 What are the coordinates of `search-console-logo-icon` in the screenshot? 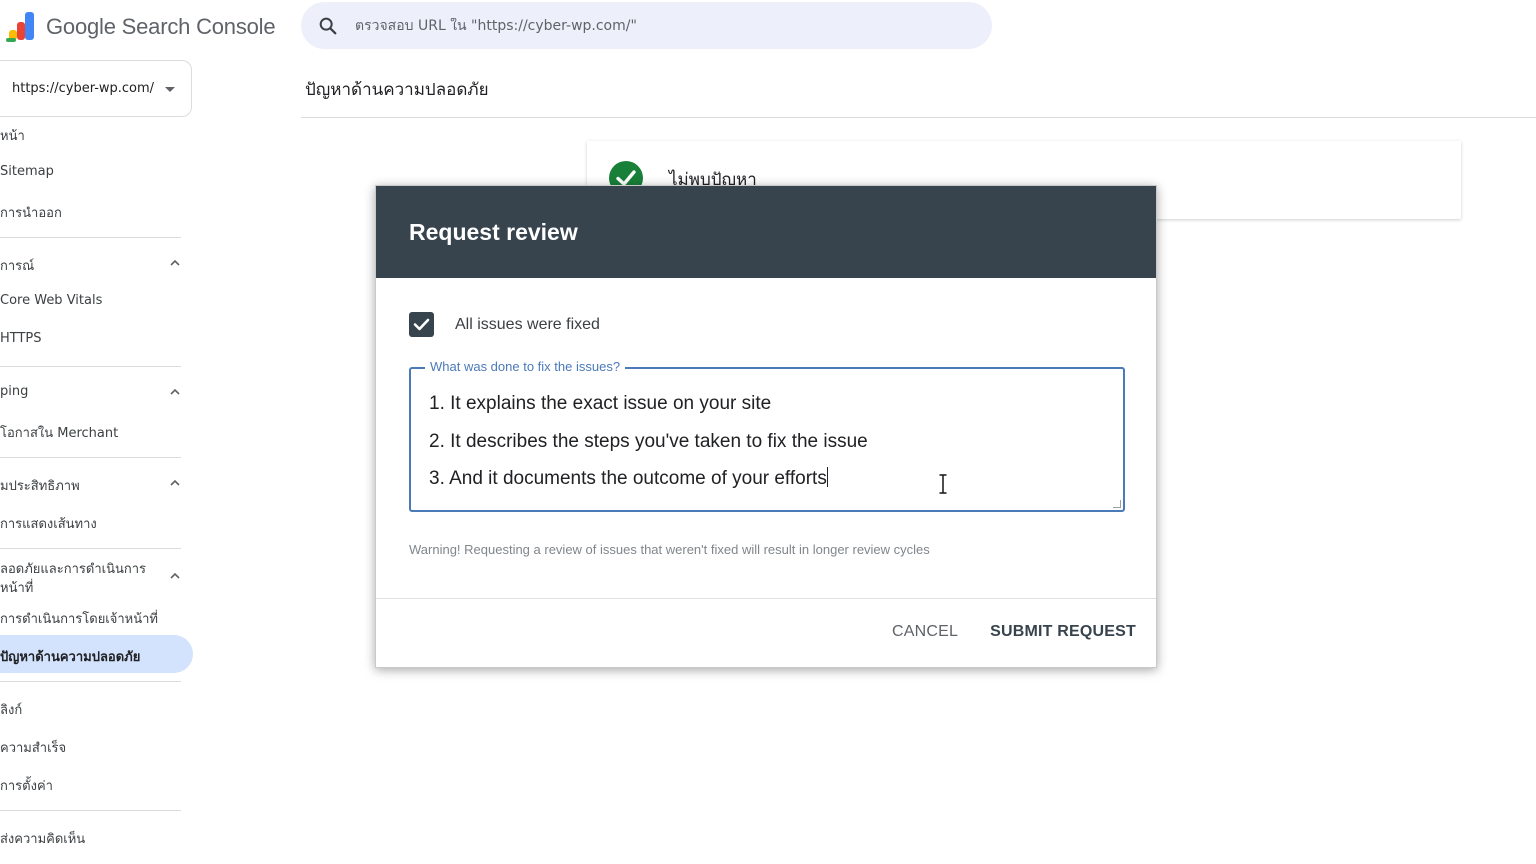 It's located at (22, 27).